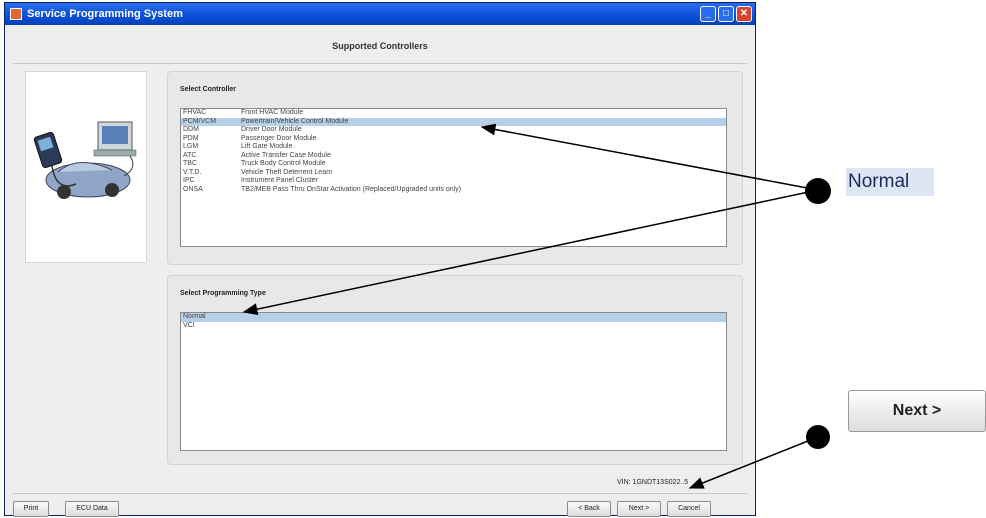 Image resolution: width=986 pixels, height=518 pixels. I want to click on arrow-to-next, so click(753, 462).